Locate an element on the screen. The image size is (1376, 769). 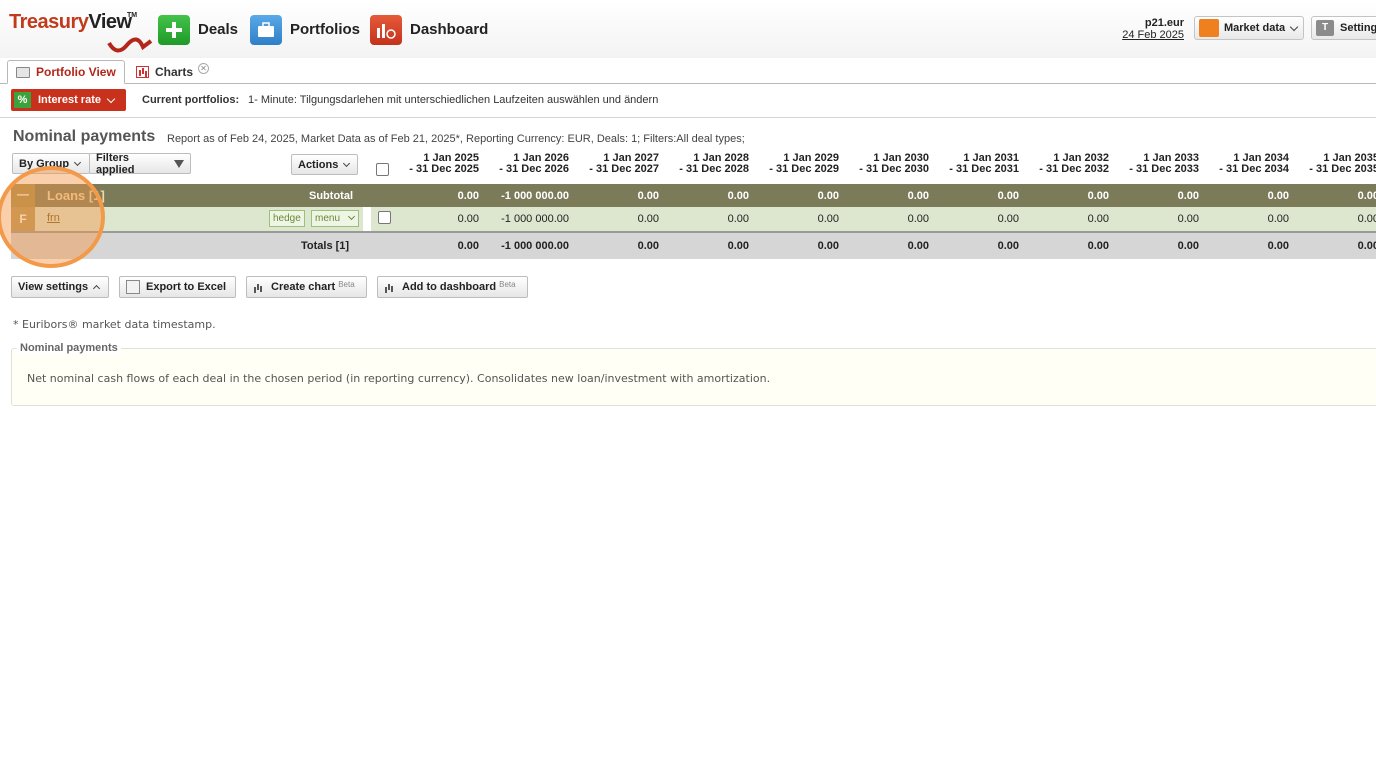
column-header-end: - 31 Dec 2026 is located at coordinates (534, 169).